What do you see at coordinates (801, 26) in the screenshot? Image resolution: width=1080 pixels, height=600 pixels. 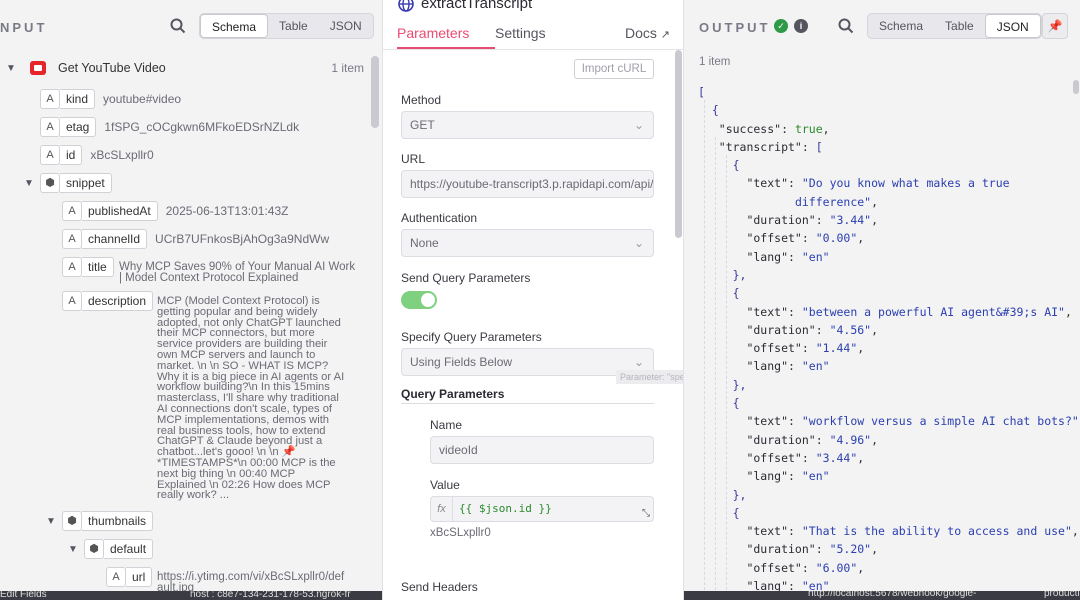 I see `info-icon: i` at bounding box center [801, 26].